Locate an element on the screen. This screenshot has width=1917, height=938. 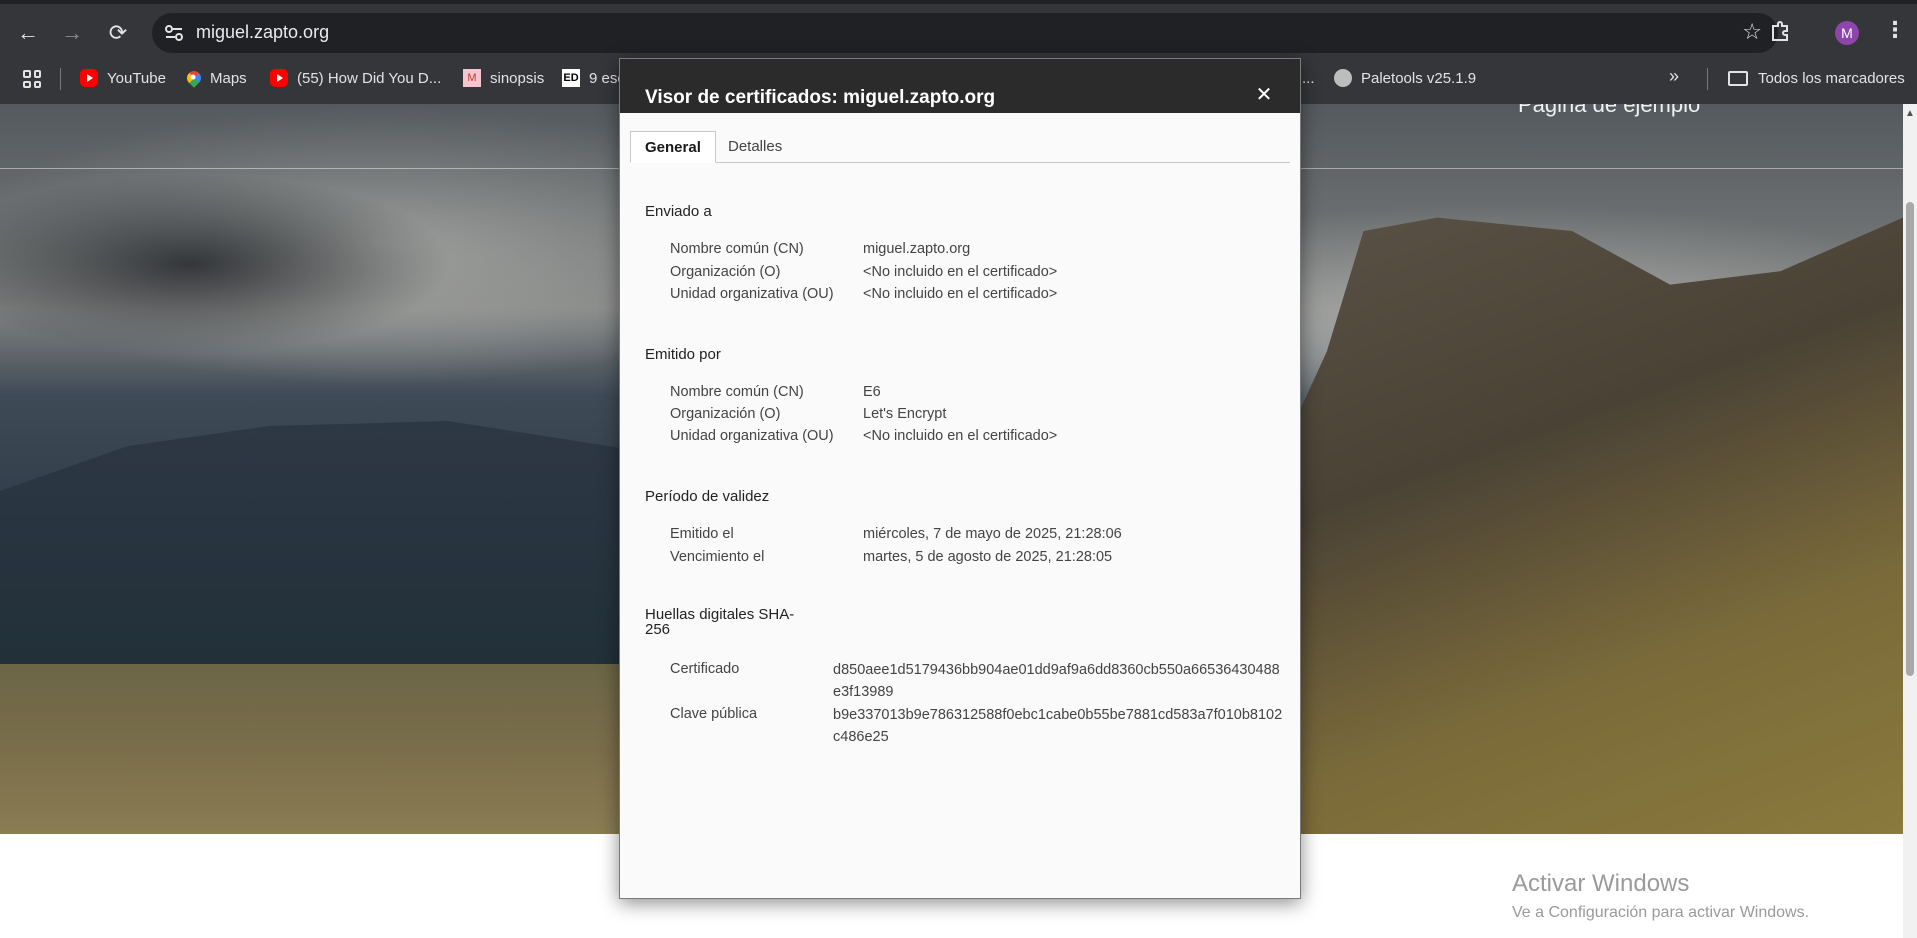
scrollbar-thumb is located at coordinates (1910, 439).